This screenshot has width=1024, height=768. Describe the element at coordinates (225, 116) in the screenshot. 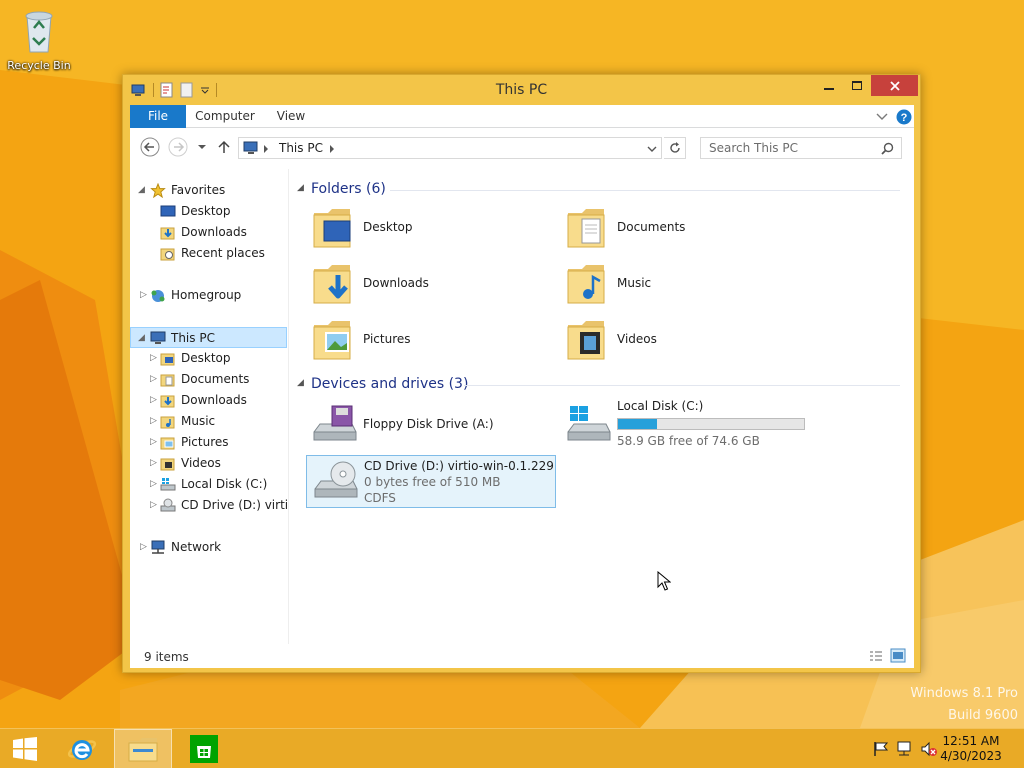

I see `tab-computer: Computer` at that location.